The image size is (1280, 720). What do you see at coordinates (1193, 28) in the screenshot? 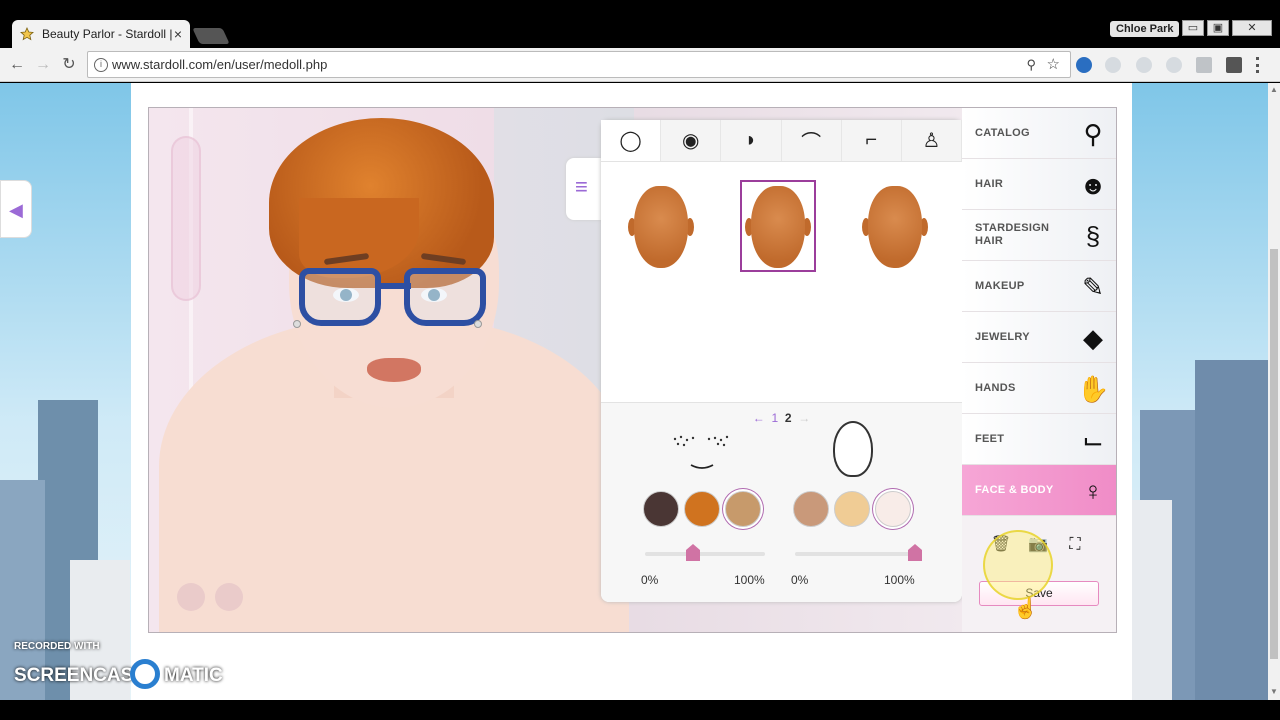
I see `minimize-button: ▭` at bounding box center [1193, 28].